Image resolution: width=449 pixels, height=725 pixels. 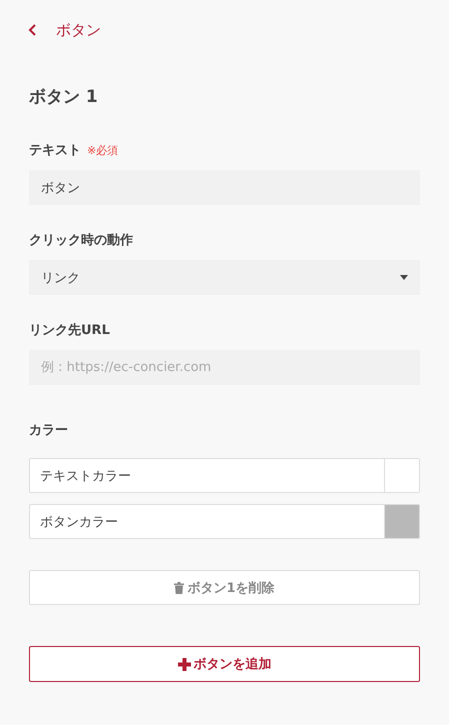 What do you see at coordinates (64, 97) in the screenshot?
I see `section-title: ボタン 1` at bounding box center [64, 97].